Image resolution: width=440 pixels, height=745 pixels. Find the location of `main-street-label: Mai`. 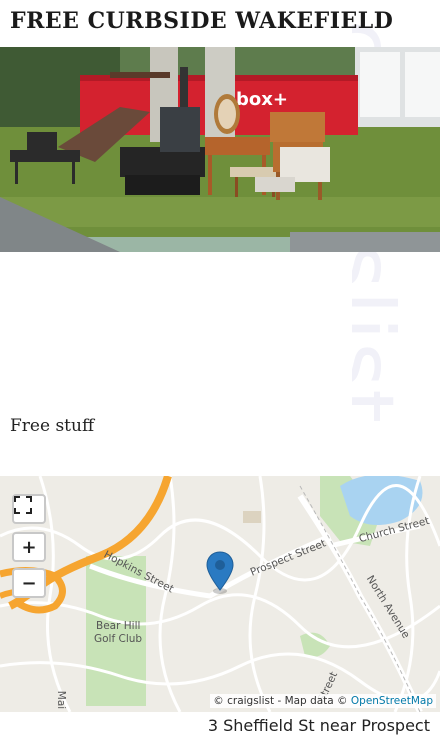

main-street-label: Mai is located at coordinates (61, 700).